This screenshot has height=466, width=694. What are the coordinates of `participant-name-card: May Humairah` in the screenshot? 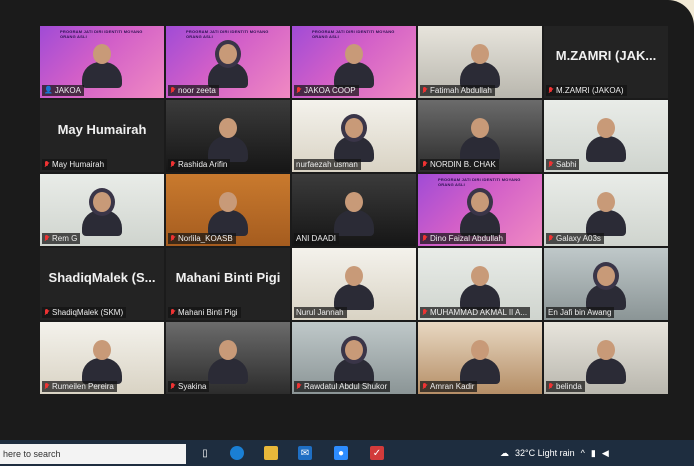 It's located at (102, 129).